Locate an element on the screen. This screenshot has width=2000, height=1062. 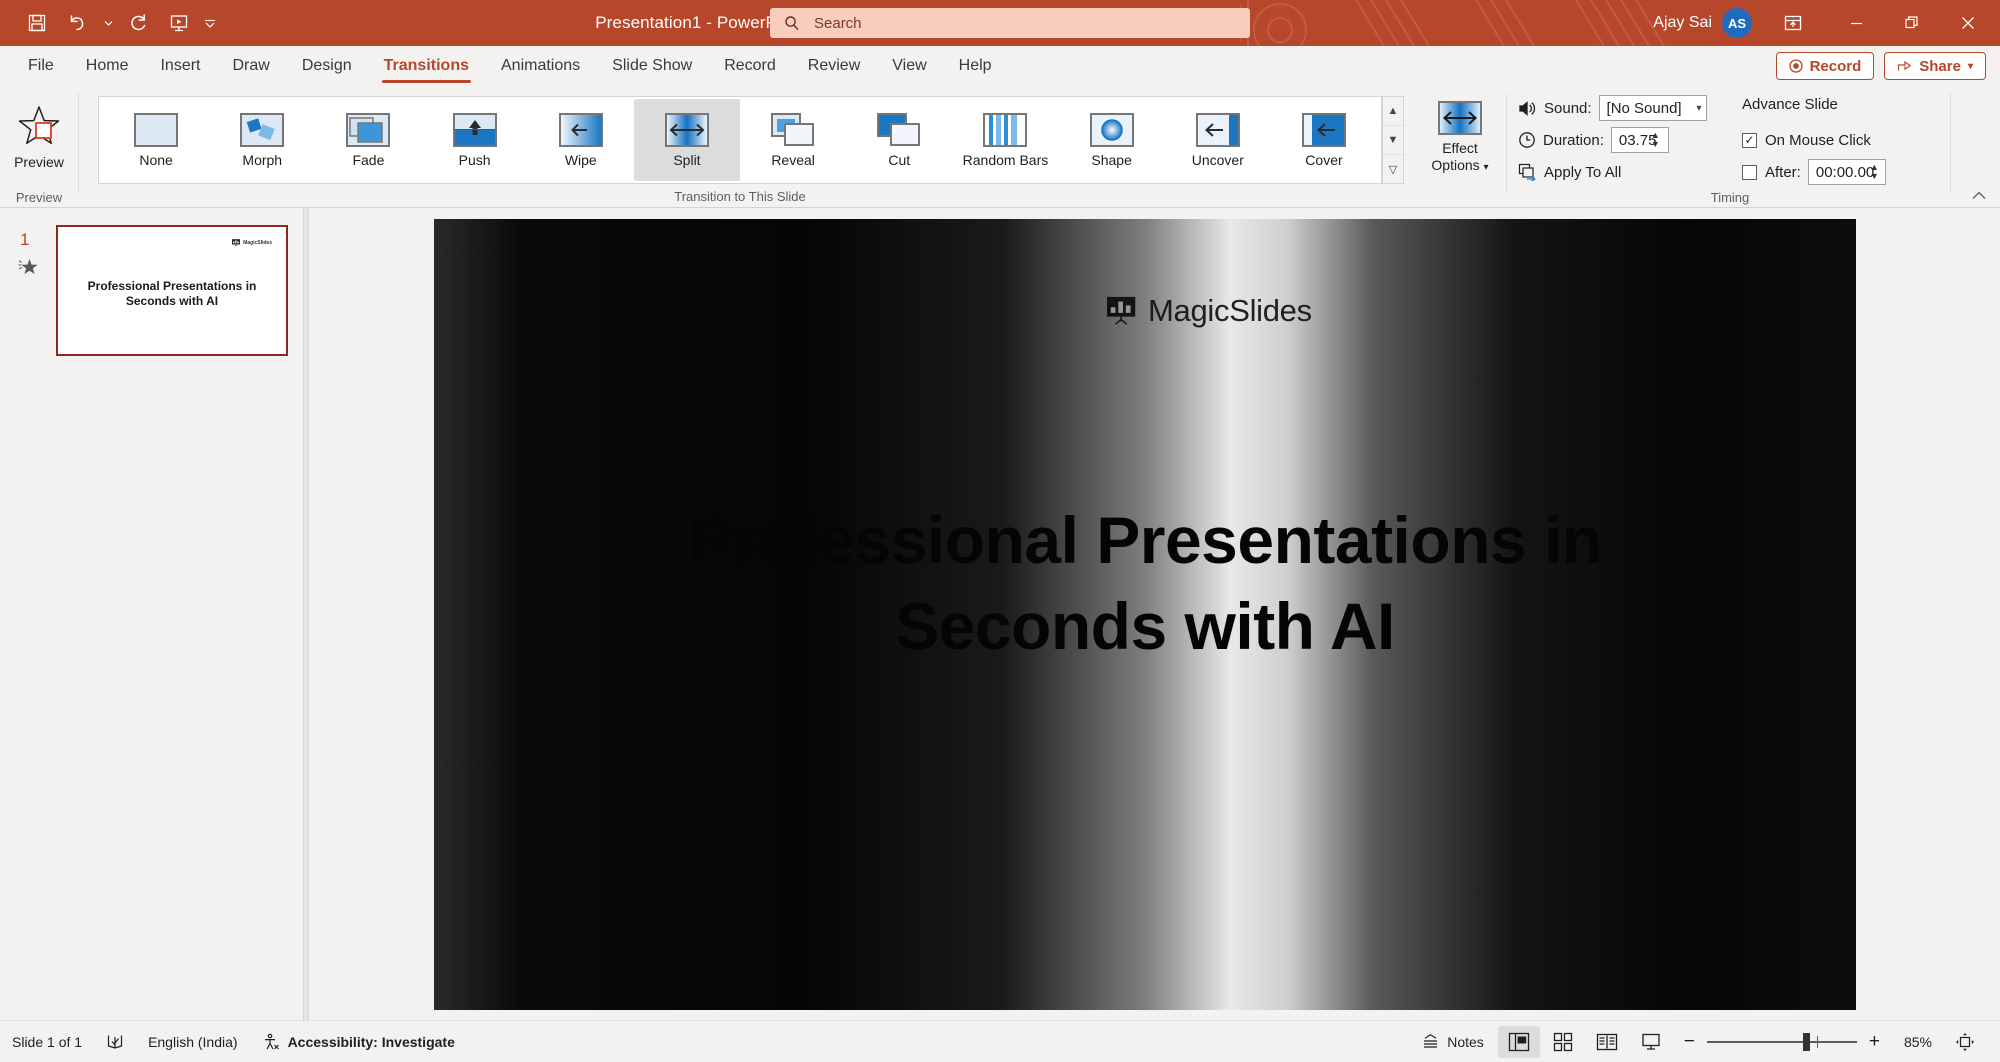
tab-draw: Draw is located at coordinates (250, 66).